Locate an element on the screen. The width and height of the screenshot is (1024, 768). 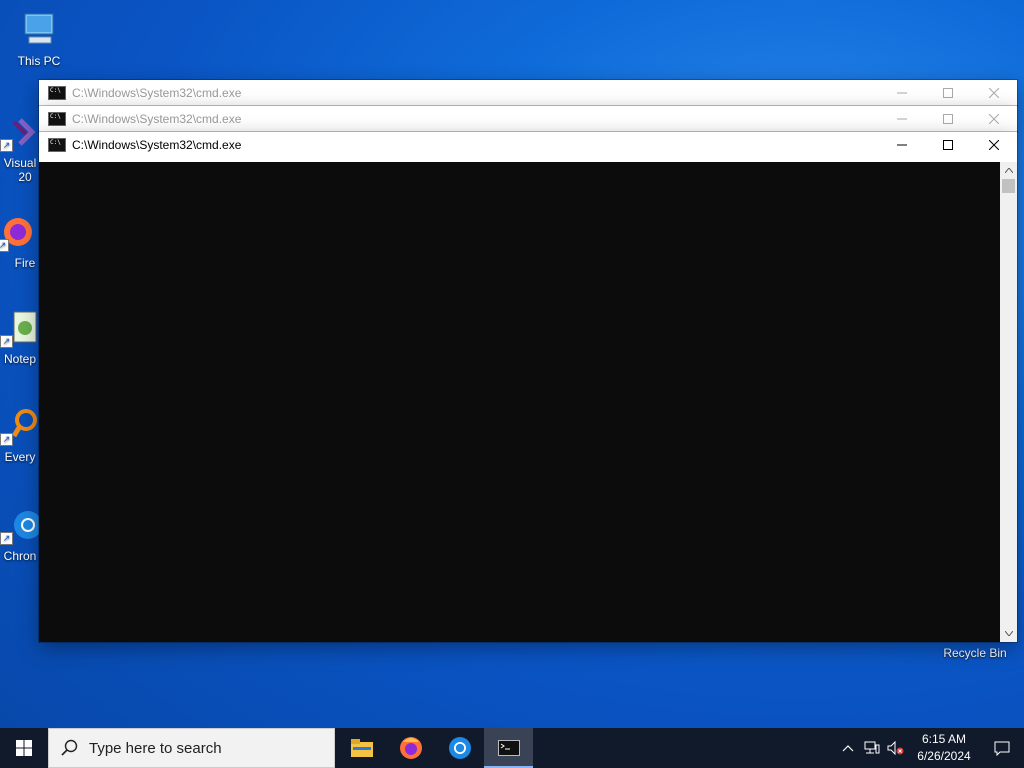
vertical-scrollbar is located at coordinates (1008, 402).